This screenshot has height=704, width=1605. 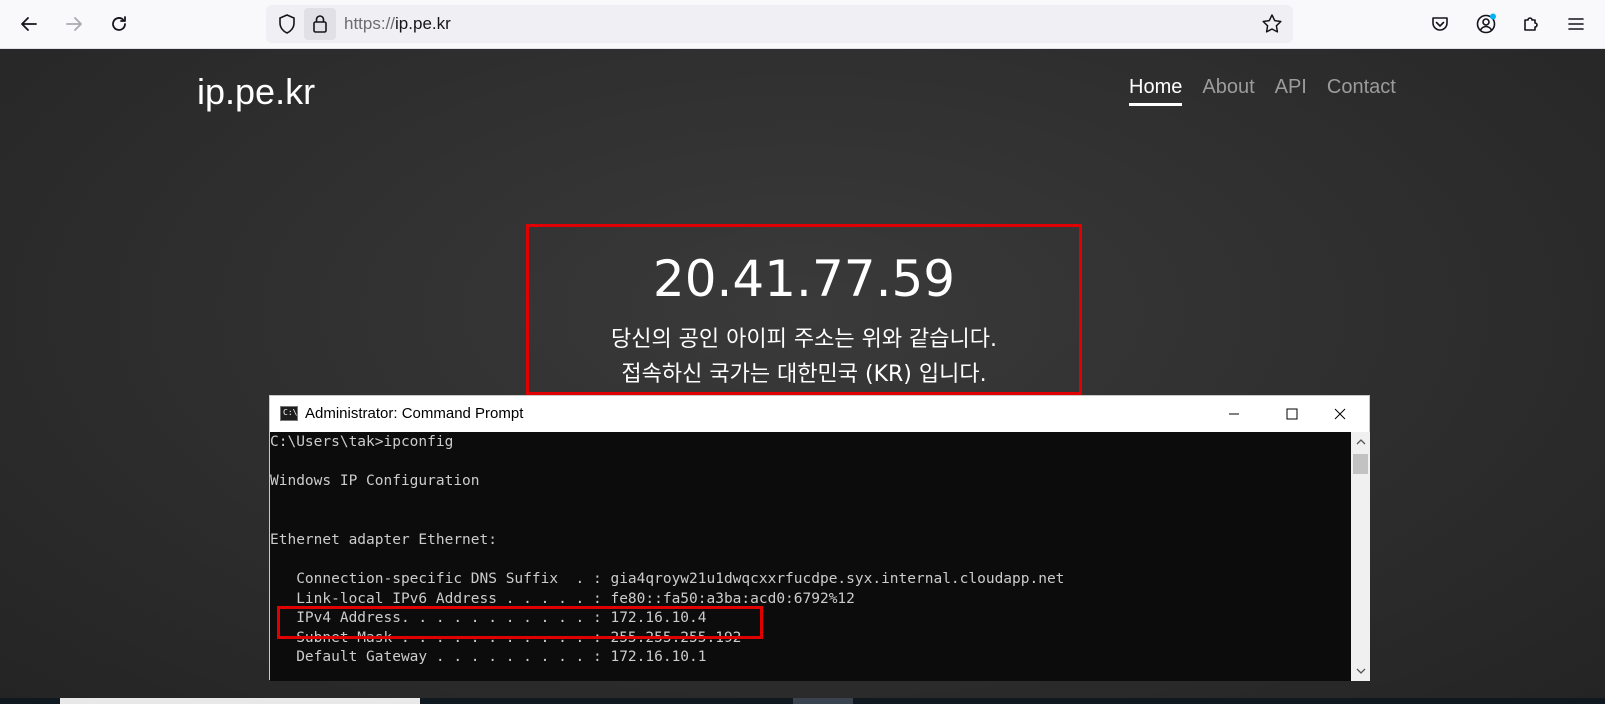 I want to click on back-button, so click(x=29, y=24).